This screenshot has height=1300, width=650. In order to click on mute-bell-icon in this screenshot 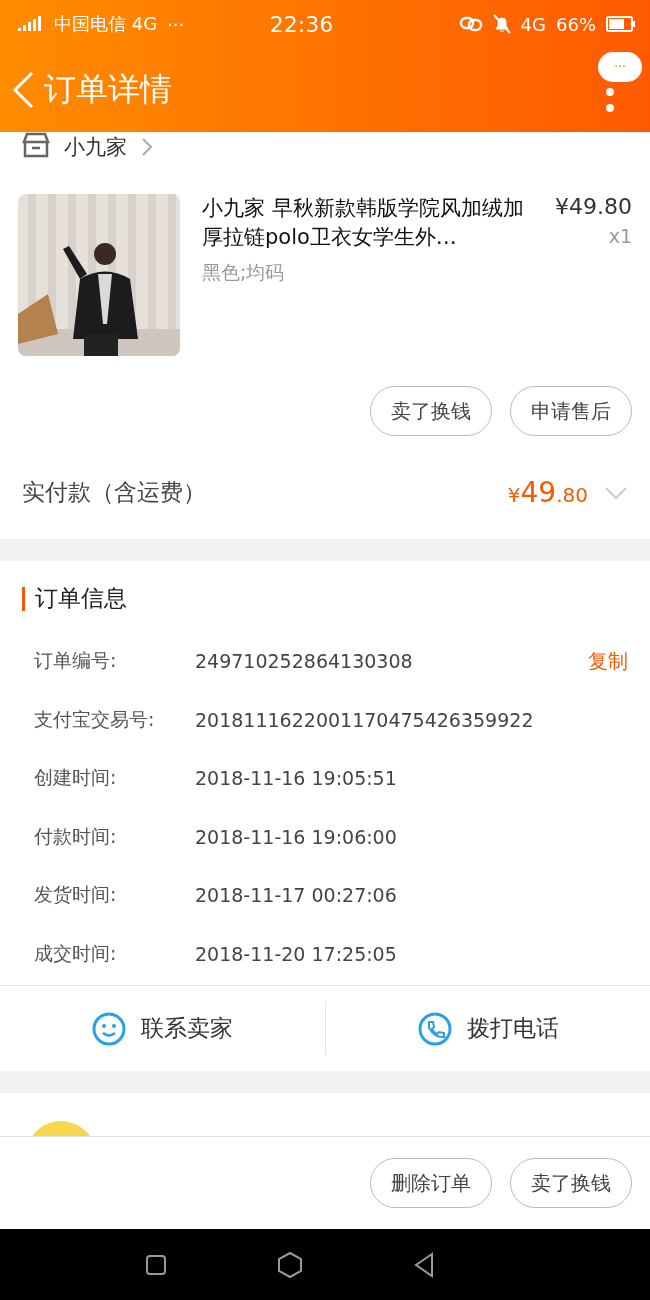, I will do `click(501, 24)`.